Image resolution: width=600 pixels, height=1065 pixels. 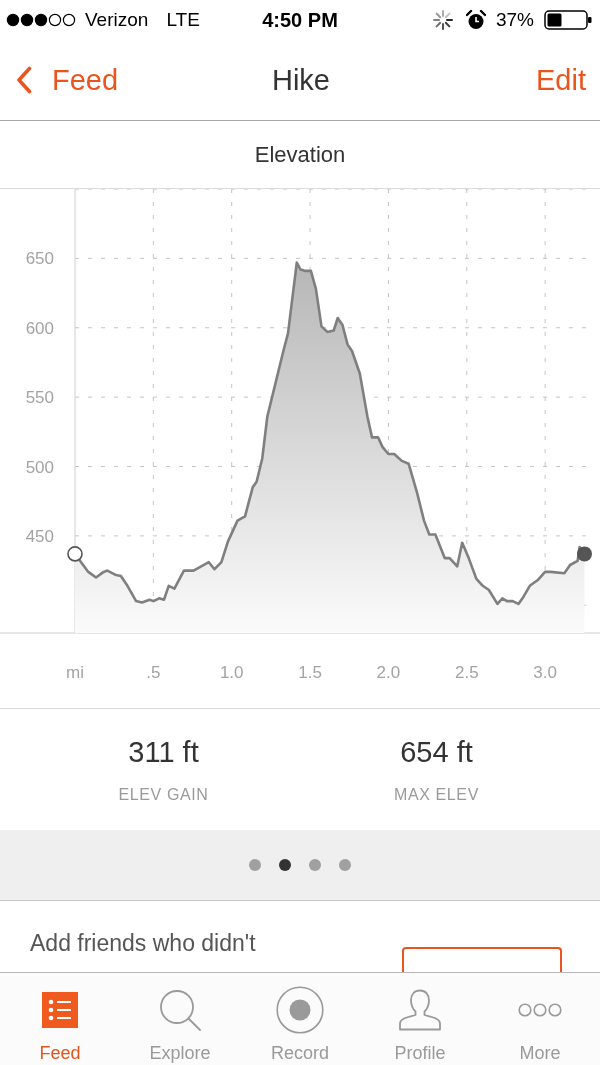 I want to click on signal-icon, so click(x=41, y=20).